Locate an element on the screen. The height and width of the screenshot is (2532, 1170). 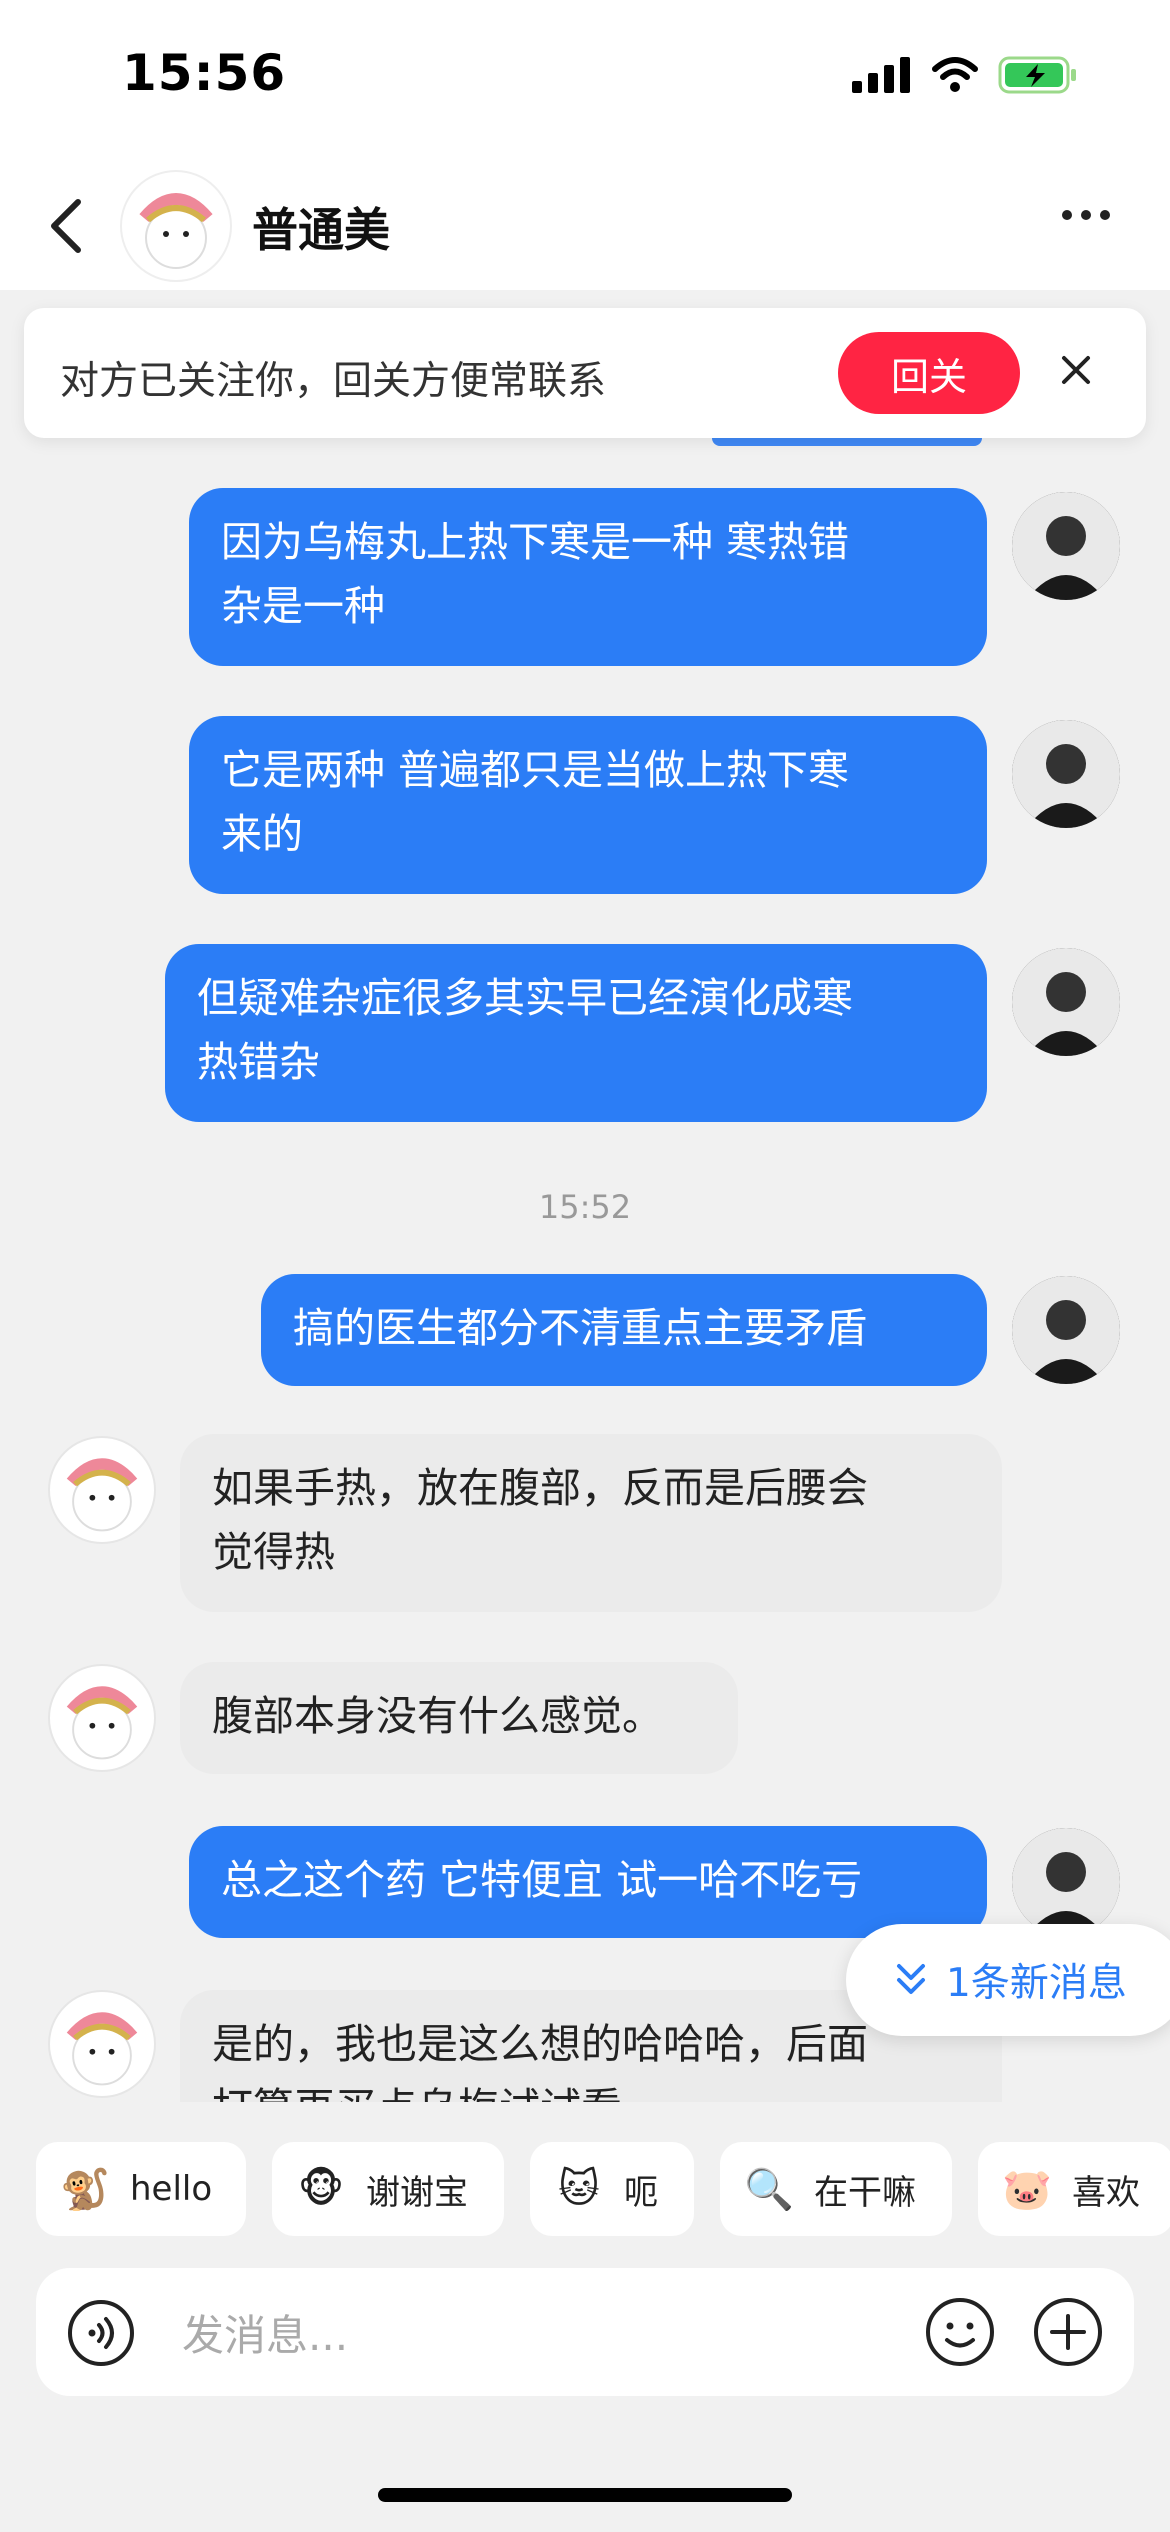
message-line: 热错杂 is located at coordinates (258, 1062).